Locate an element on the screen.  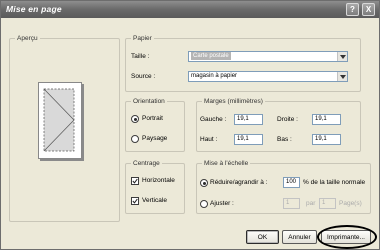
ajuster-radio is located at coordinates (204, 204).